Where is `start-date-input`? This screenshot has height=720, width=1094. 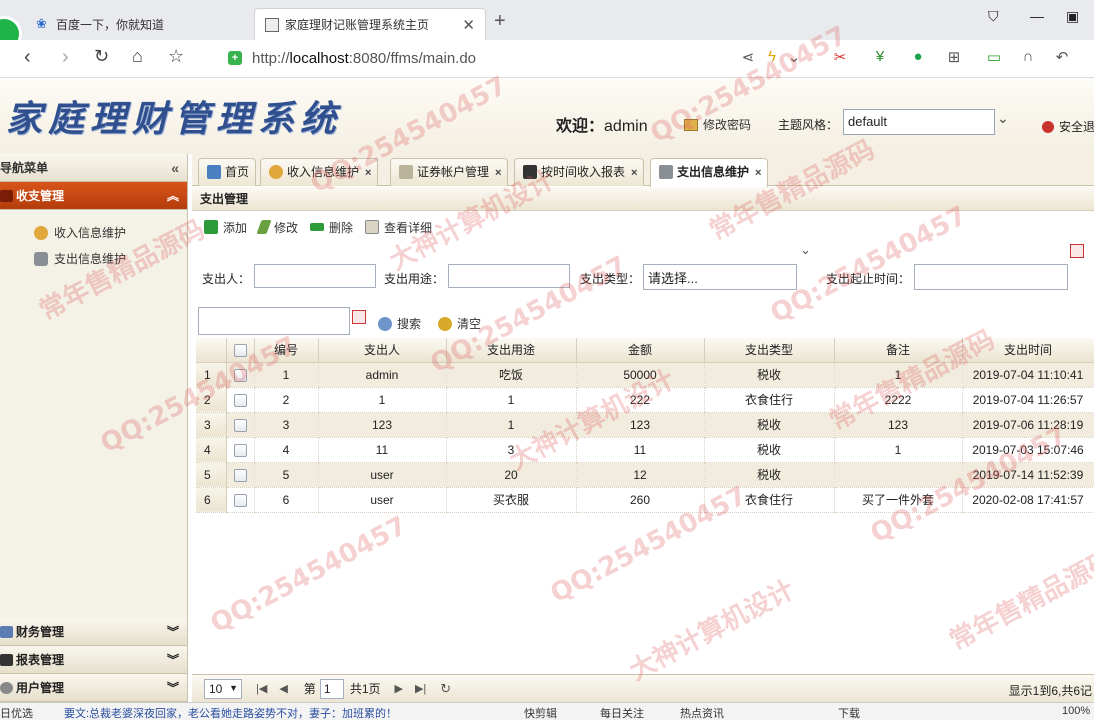
start-date-input is located at coordinates (991, 277).